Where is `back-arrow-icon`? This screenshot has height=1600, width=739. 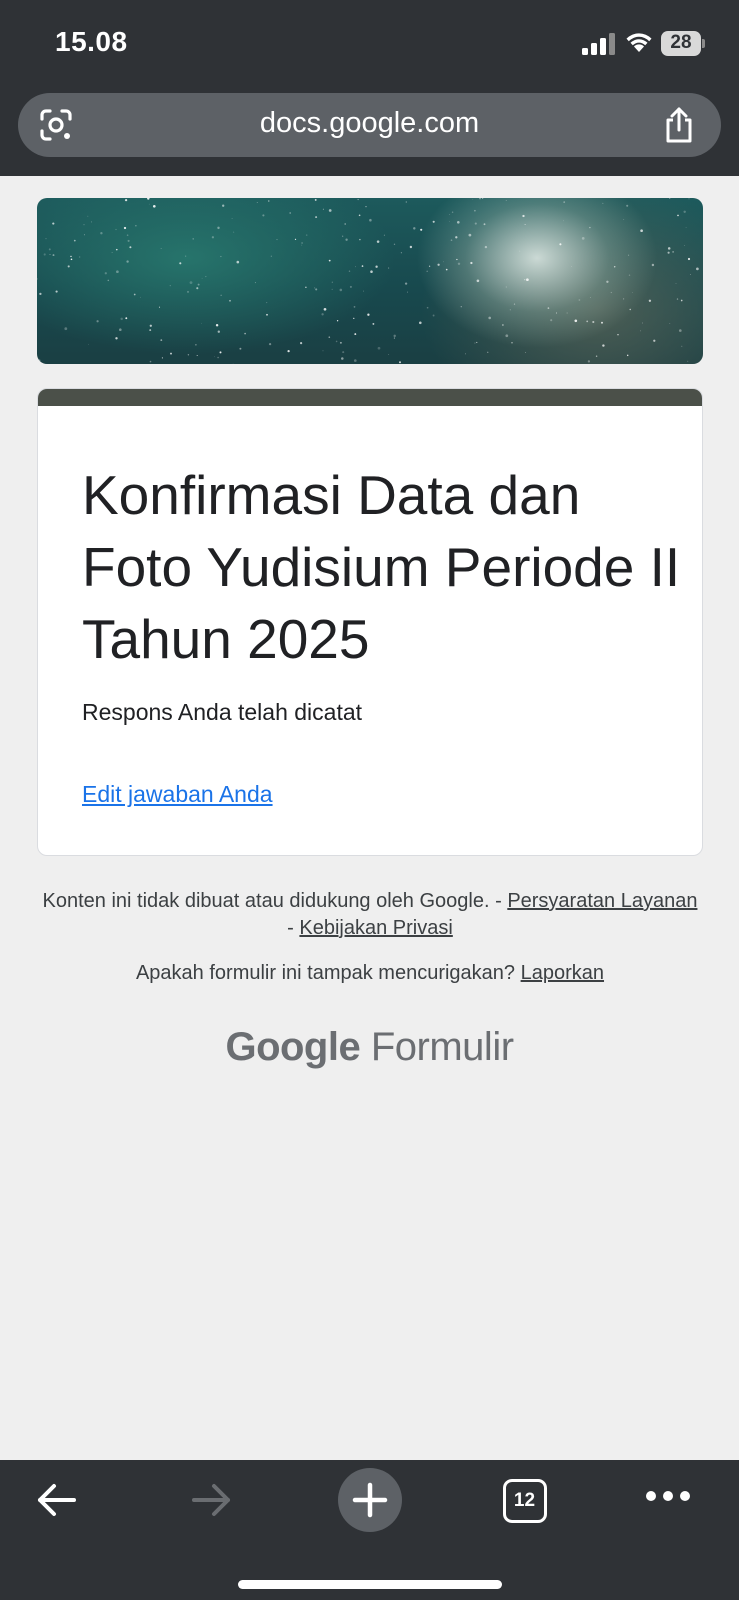 back-arrow-icon is located at coordinates (56, 1500).